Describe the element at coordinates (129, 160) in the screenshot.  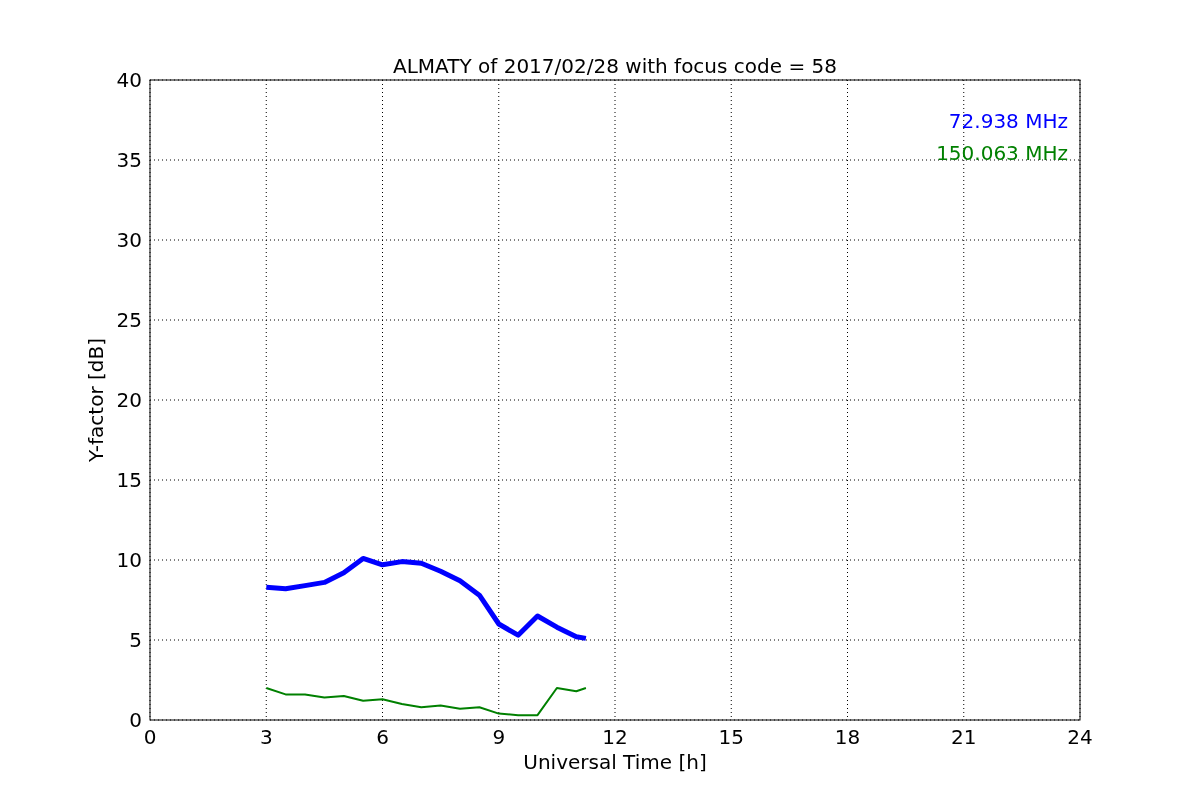
I see `tick-label: 35` at that location.